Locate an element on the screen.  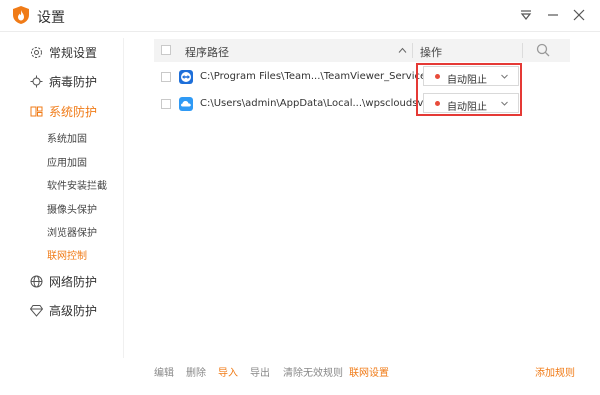
highlight-box is located at coordinates (469, 89).